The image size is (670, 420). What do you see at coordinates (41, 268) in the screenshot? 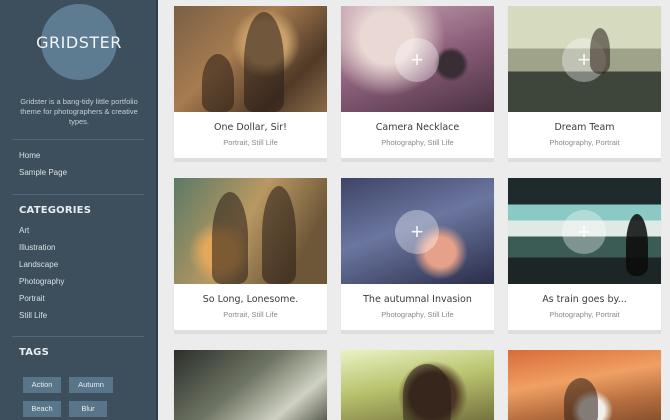
I see `category-landscape: Landscape` at bounding box center [41, 268].